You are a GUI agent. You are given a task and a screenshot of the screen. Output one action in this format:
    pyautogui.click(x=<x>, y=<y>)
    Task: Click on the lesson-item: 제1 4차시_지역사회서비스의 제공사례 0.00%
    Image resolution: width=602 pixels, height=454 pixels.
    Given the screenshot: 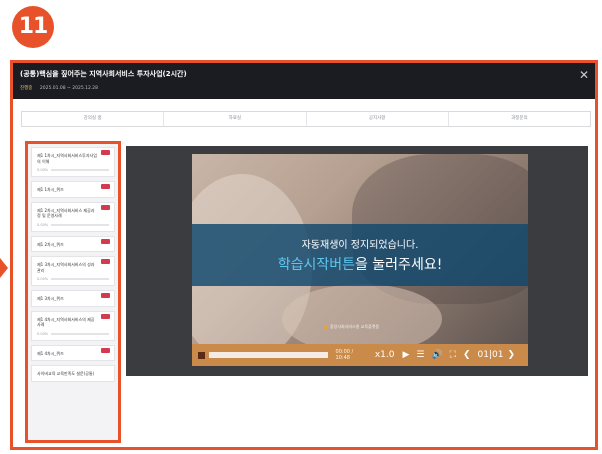 What is the action you would take?
    pyautogui.click(x=73, y=325)
    